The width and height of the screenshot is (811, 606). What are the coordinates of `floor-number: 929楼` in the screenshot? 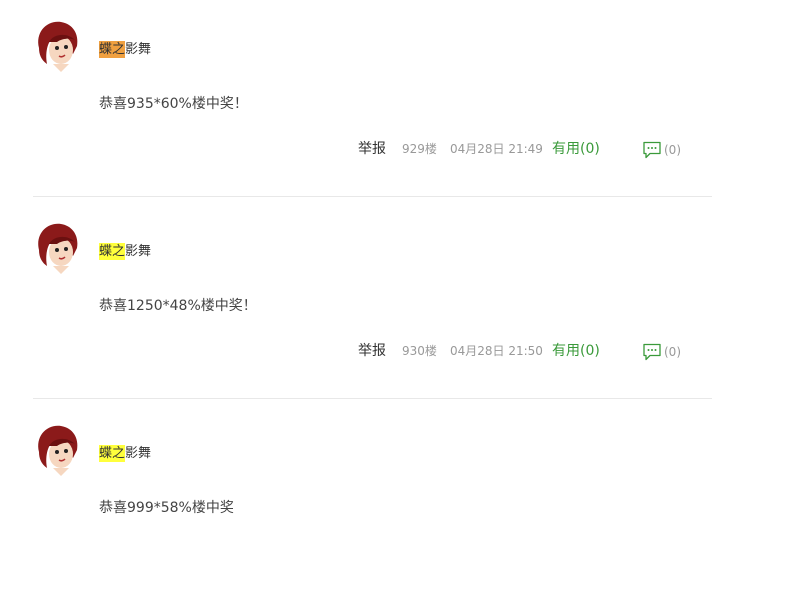 It's located at (419, 149).